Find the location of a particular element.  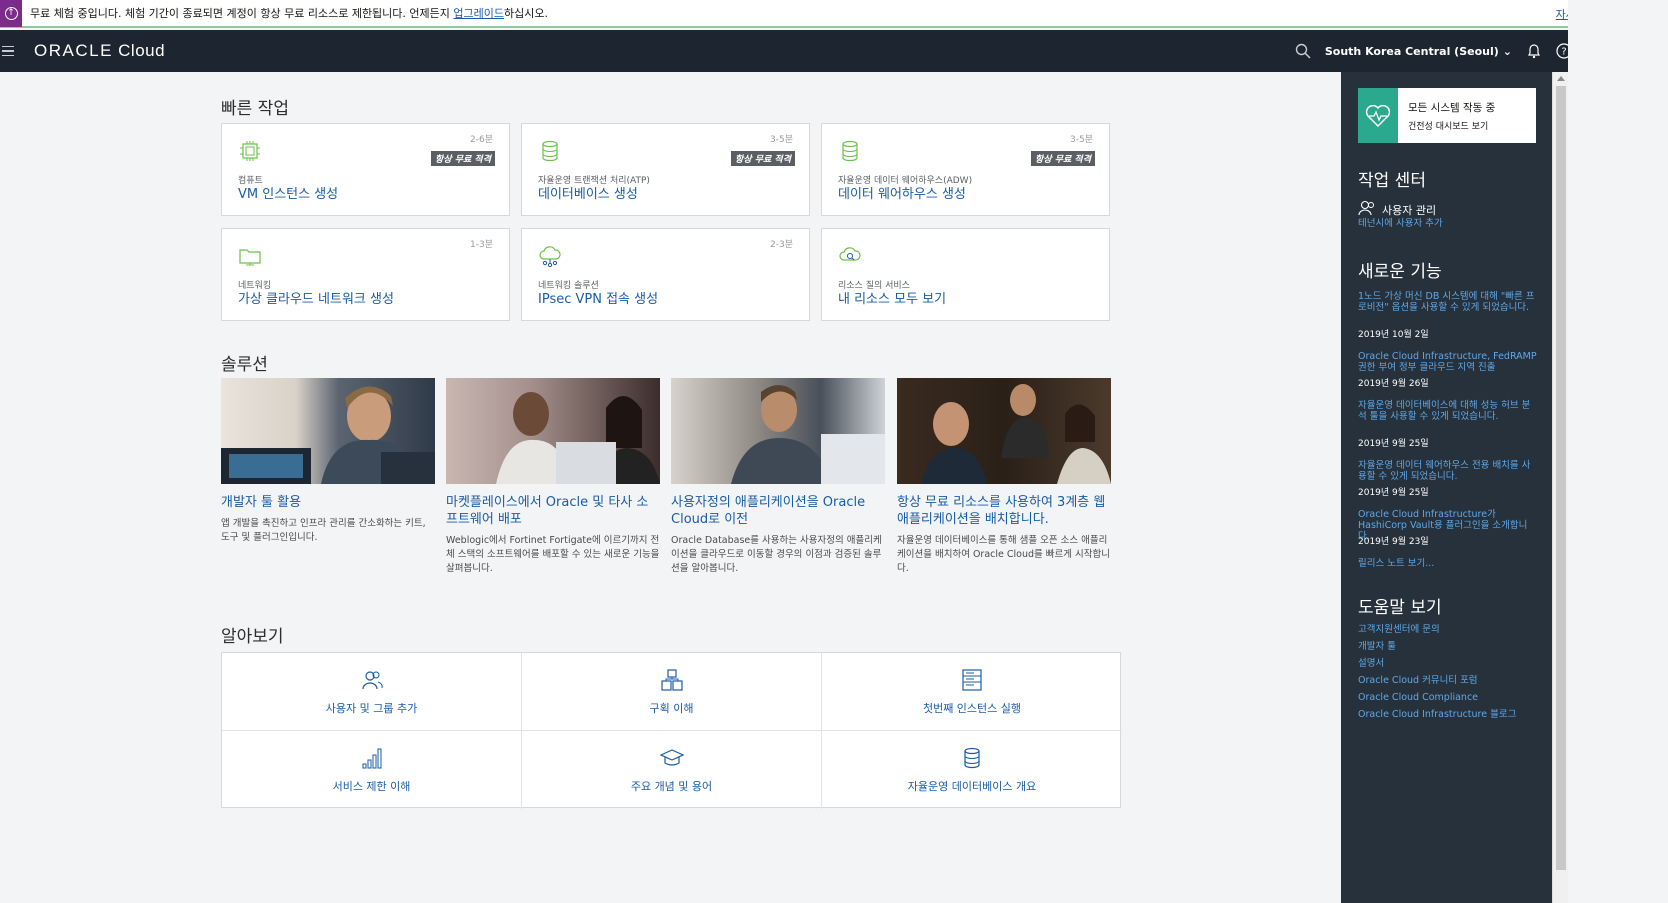

solution-title: 개발자 툴 활용 is located at coordinates (328, 502).